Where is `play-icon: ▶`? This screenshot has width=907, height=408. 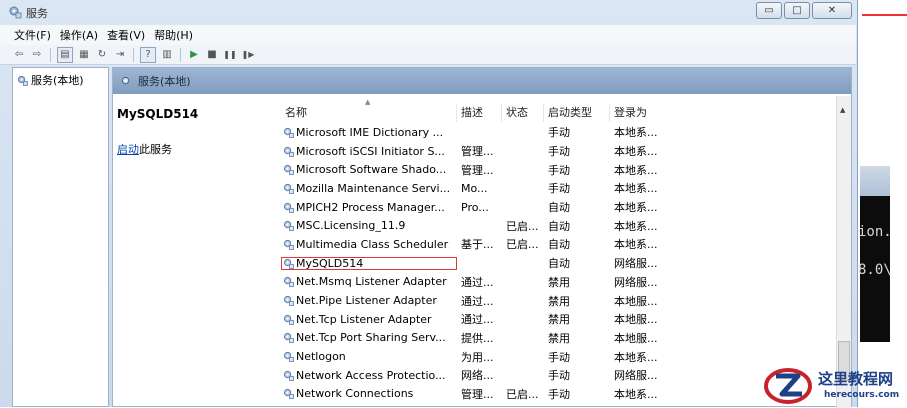 play-icon: ▶ is located at coordinates (194, 55).